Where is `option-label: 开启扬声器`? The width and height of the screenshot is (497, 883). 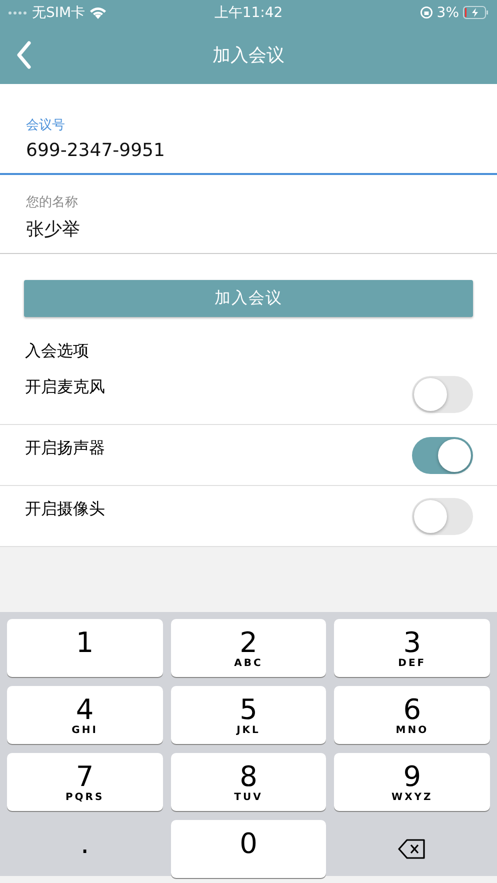 option-label: 开启扬声器 is located at coordinates (65, 448).